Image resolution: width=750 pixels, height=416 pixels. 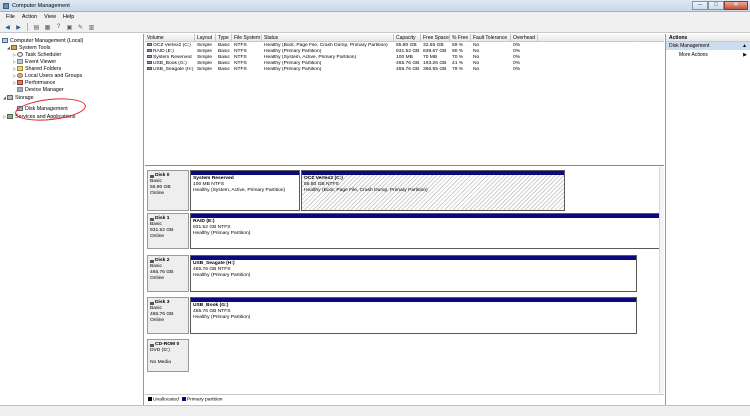 I want to click on status-bar, so click(x=375, y=410).